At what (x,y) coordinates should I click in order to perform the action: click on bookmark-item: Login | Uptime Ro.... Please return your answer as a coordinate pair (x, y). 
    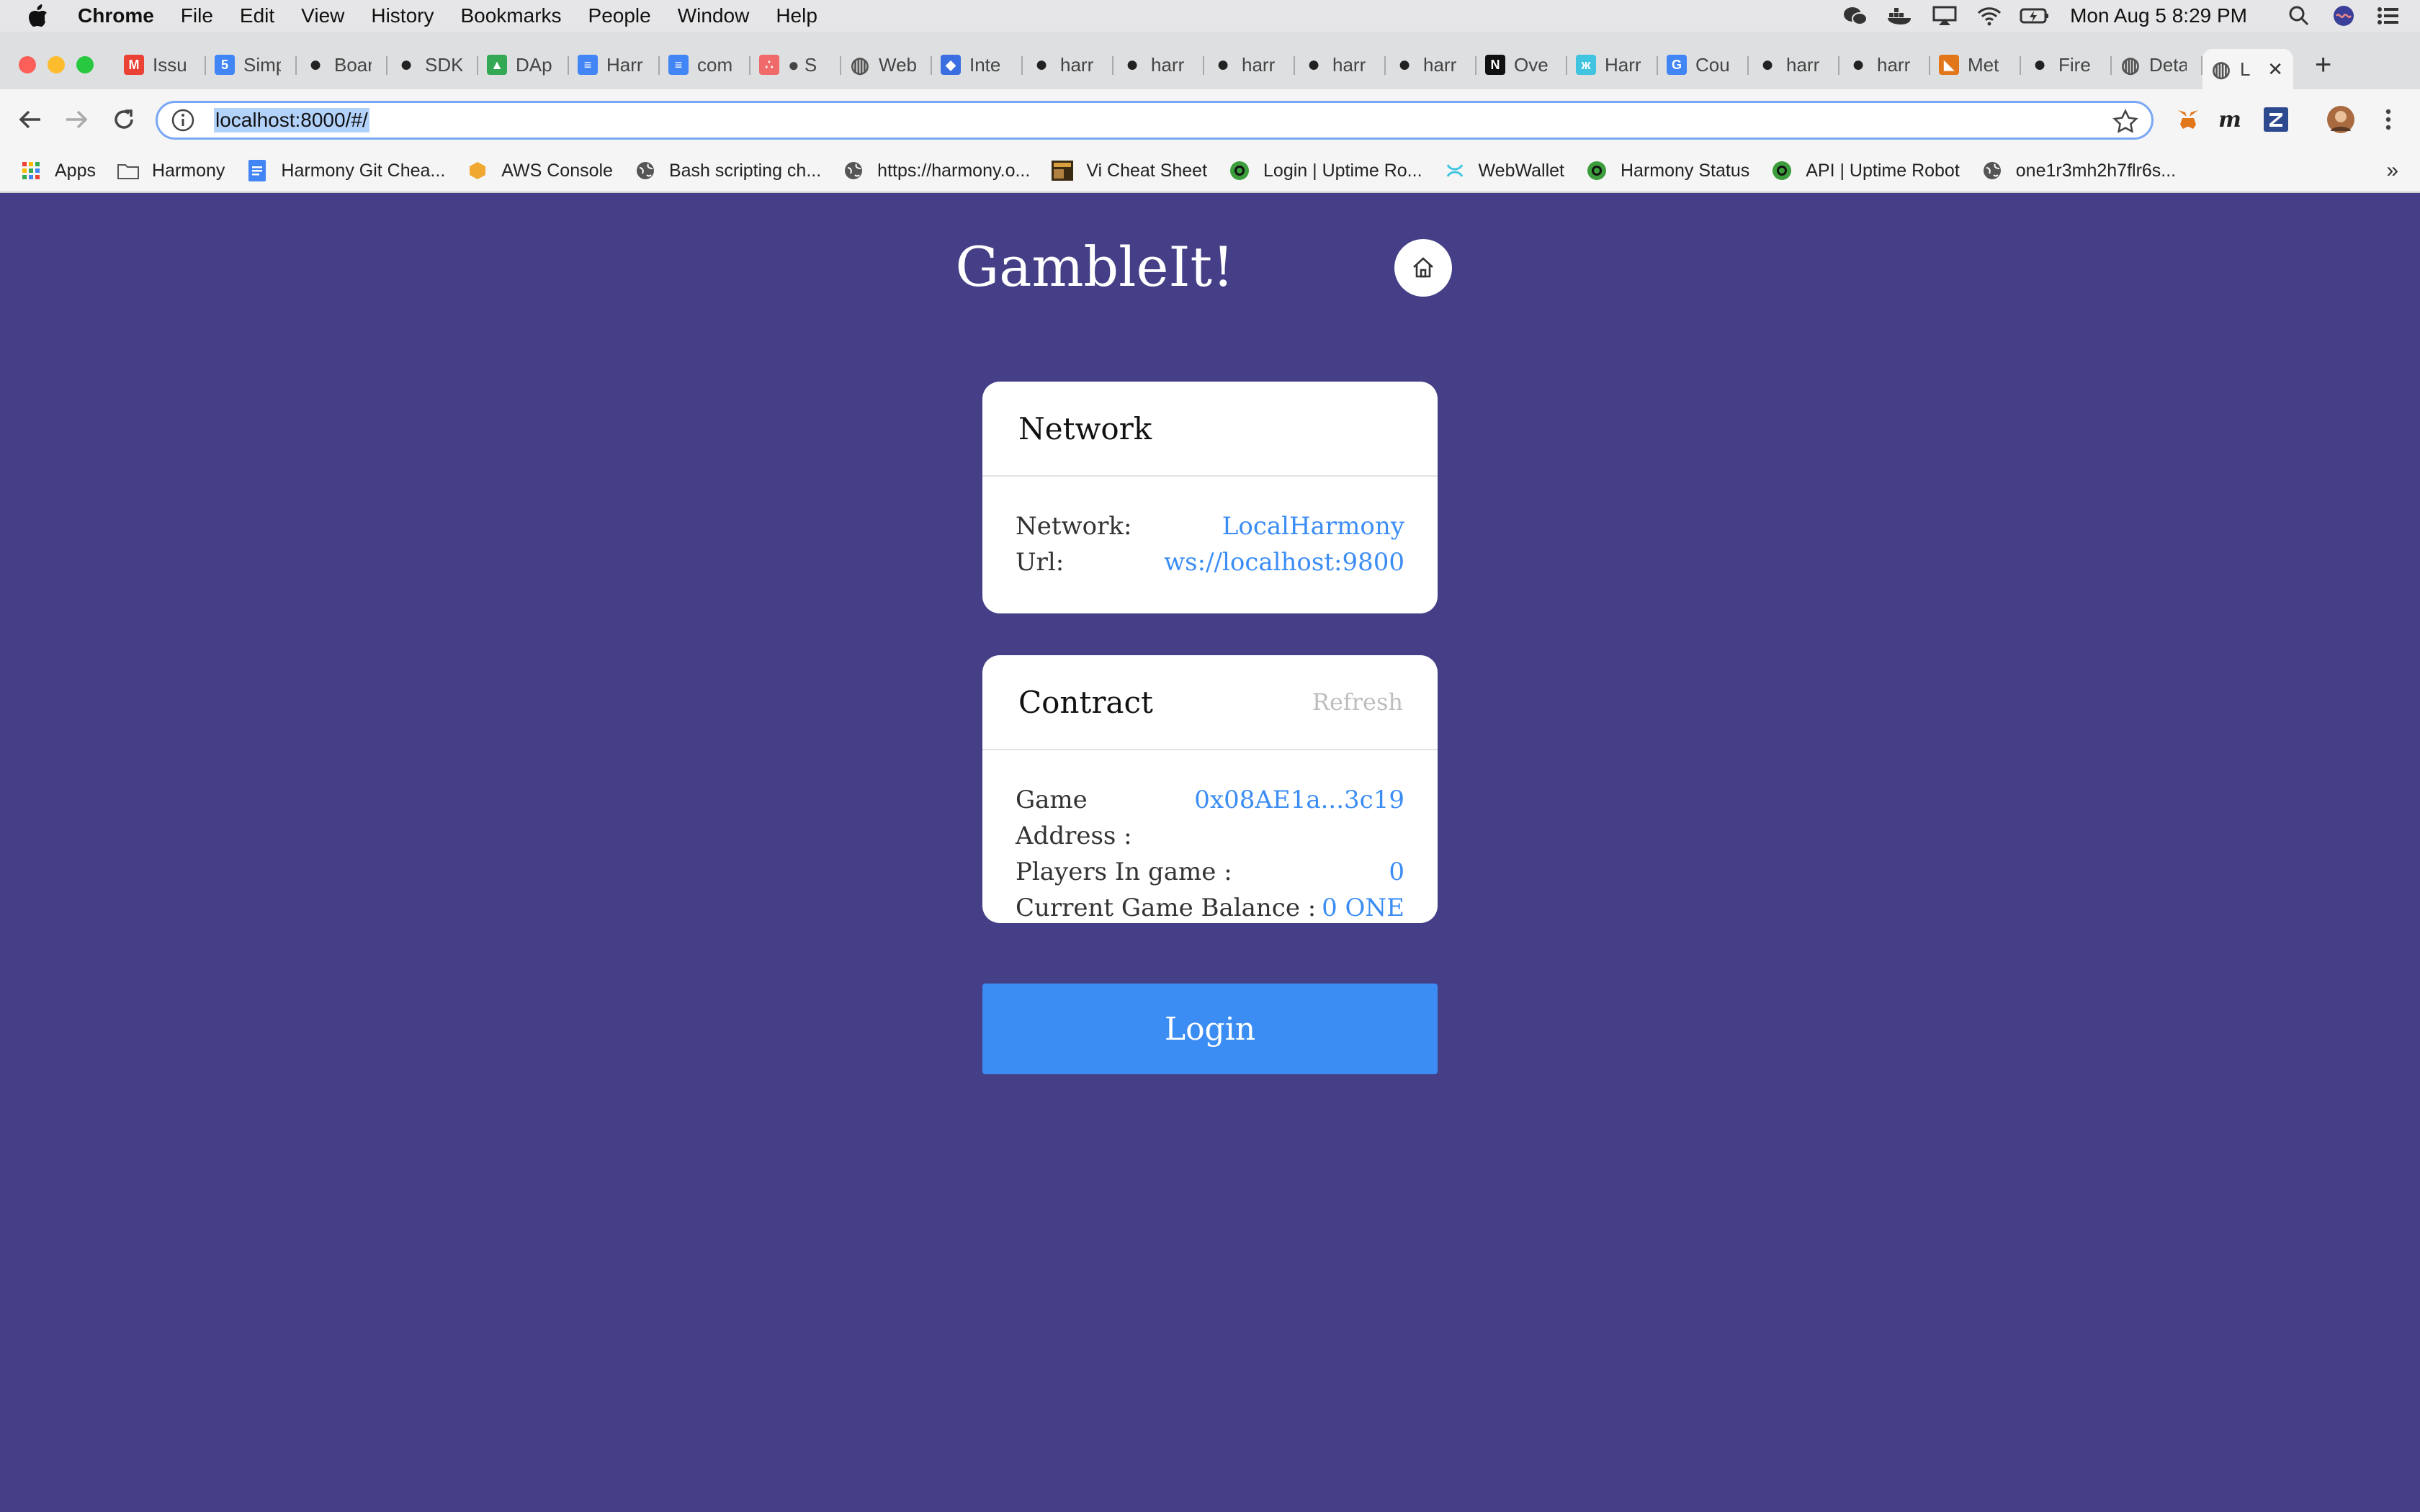
    Looking at the image, I should click on (1325, 170).